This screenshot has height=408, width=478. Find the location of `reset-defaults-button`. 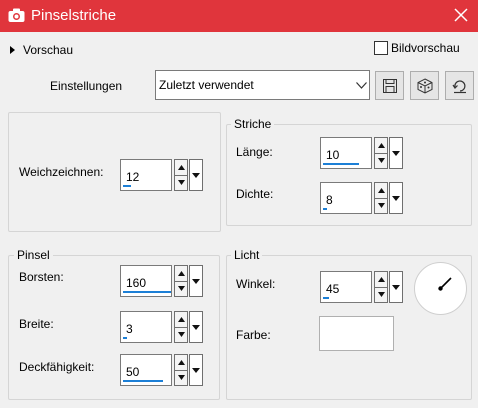

reset-defaults-button is located at coordinates (459, 85).